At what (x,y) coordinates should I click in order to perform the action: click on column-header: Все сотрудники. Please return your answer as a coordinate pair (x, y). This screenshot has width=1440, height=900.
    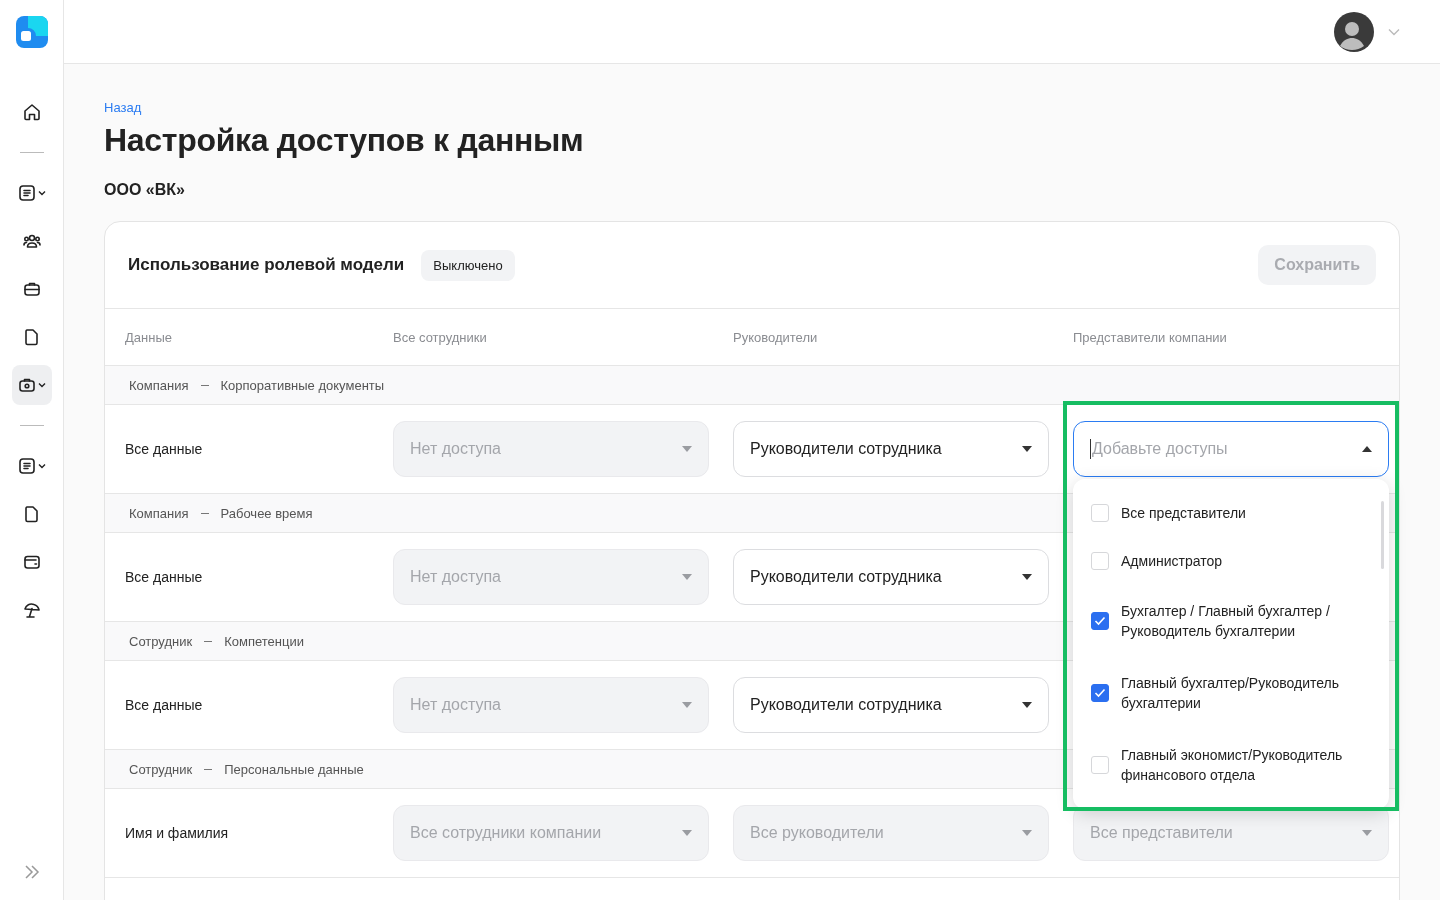
    Looking at the image, I should click on (440, 337).